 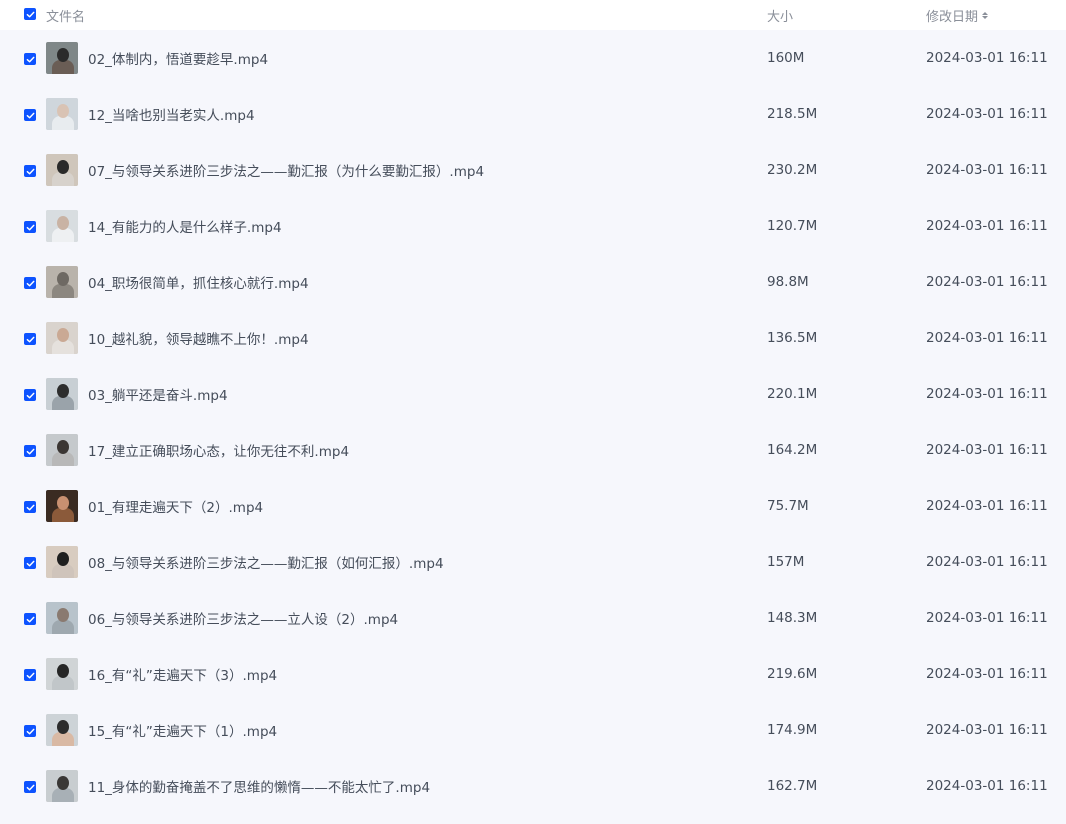 I want to click on file-name: 10_越礼貌，领导越瞧不上你！.mp4, so click(x=198, y=338).